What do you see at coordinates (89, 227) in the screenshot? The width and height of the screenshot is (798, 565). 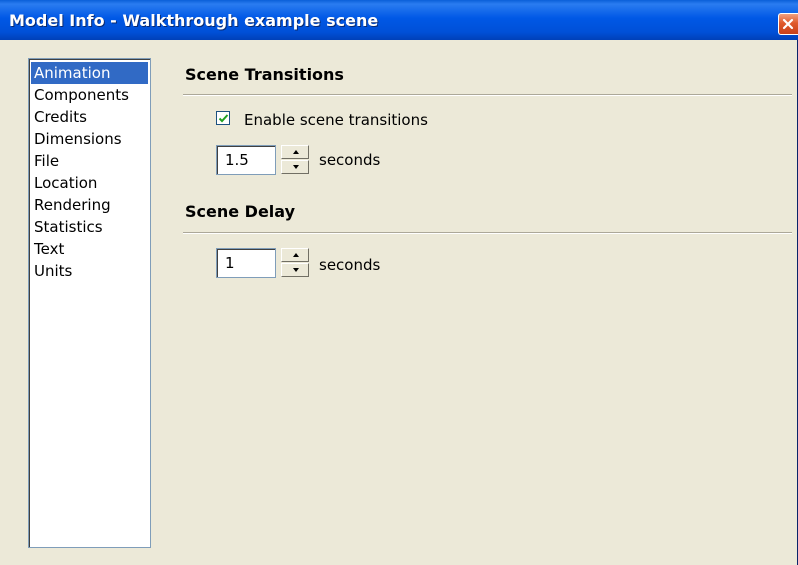 I see `sidebar-item-statistics: Statistics` at bounding box center [89, 227].